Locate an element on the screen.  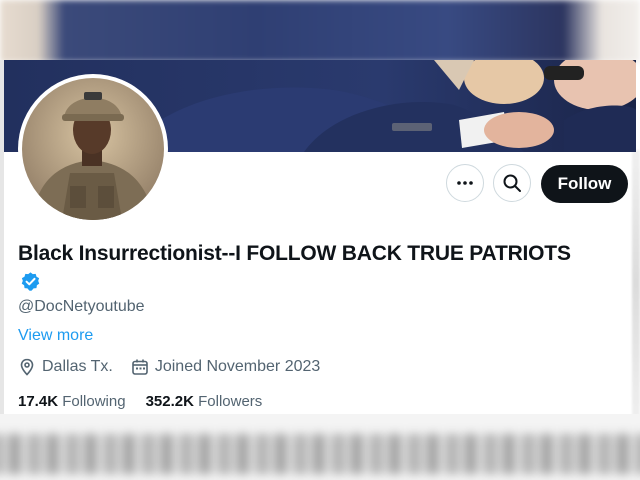
joined-item: Joined November 2023 is located at coordinates (225, 367).